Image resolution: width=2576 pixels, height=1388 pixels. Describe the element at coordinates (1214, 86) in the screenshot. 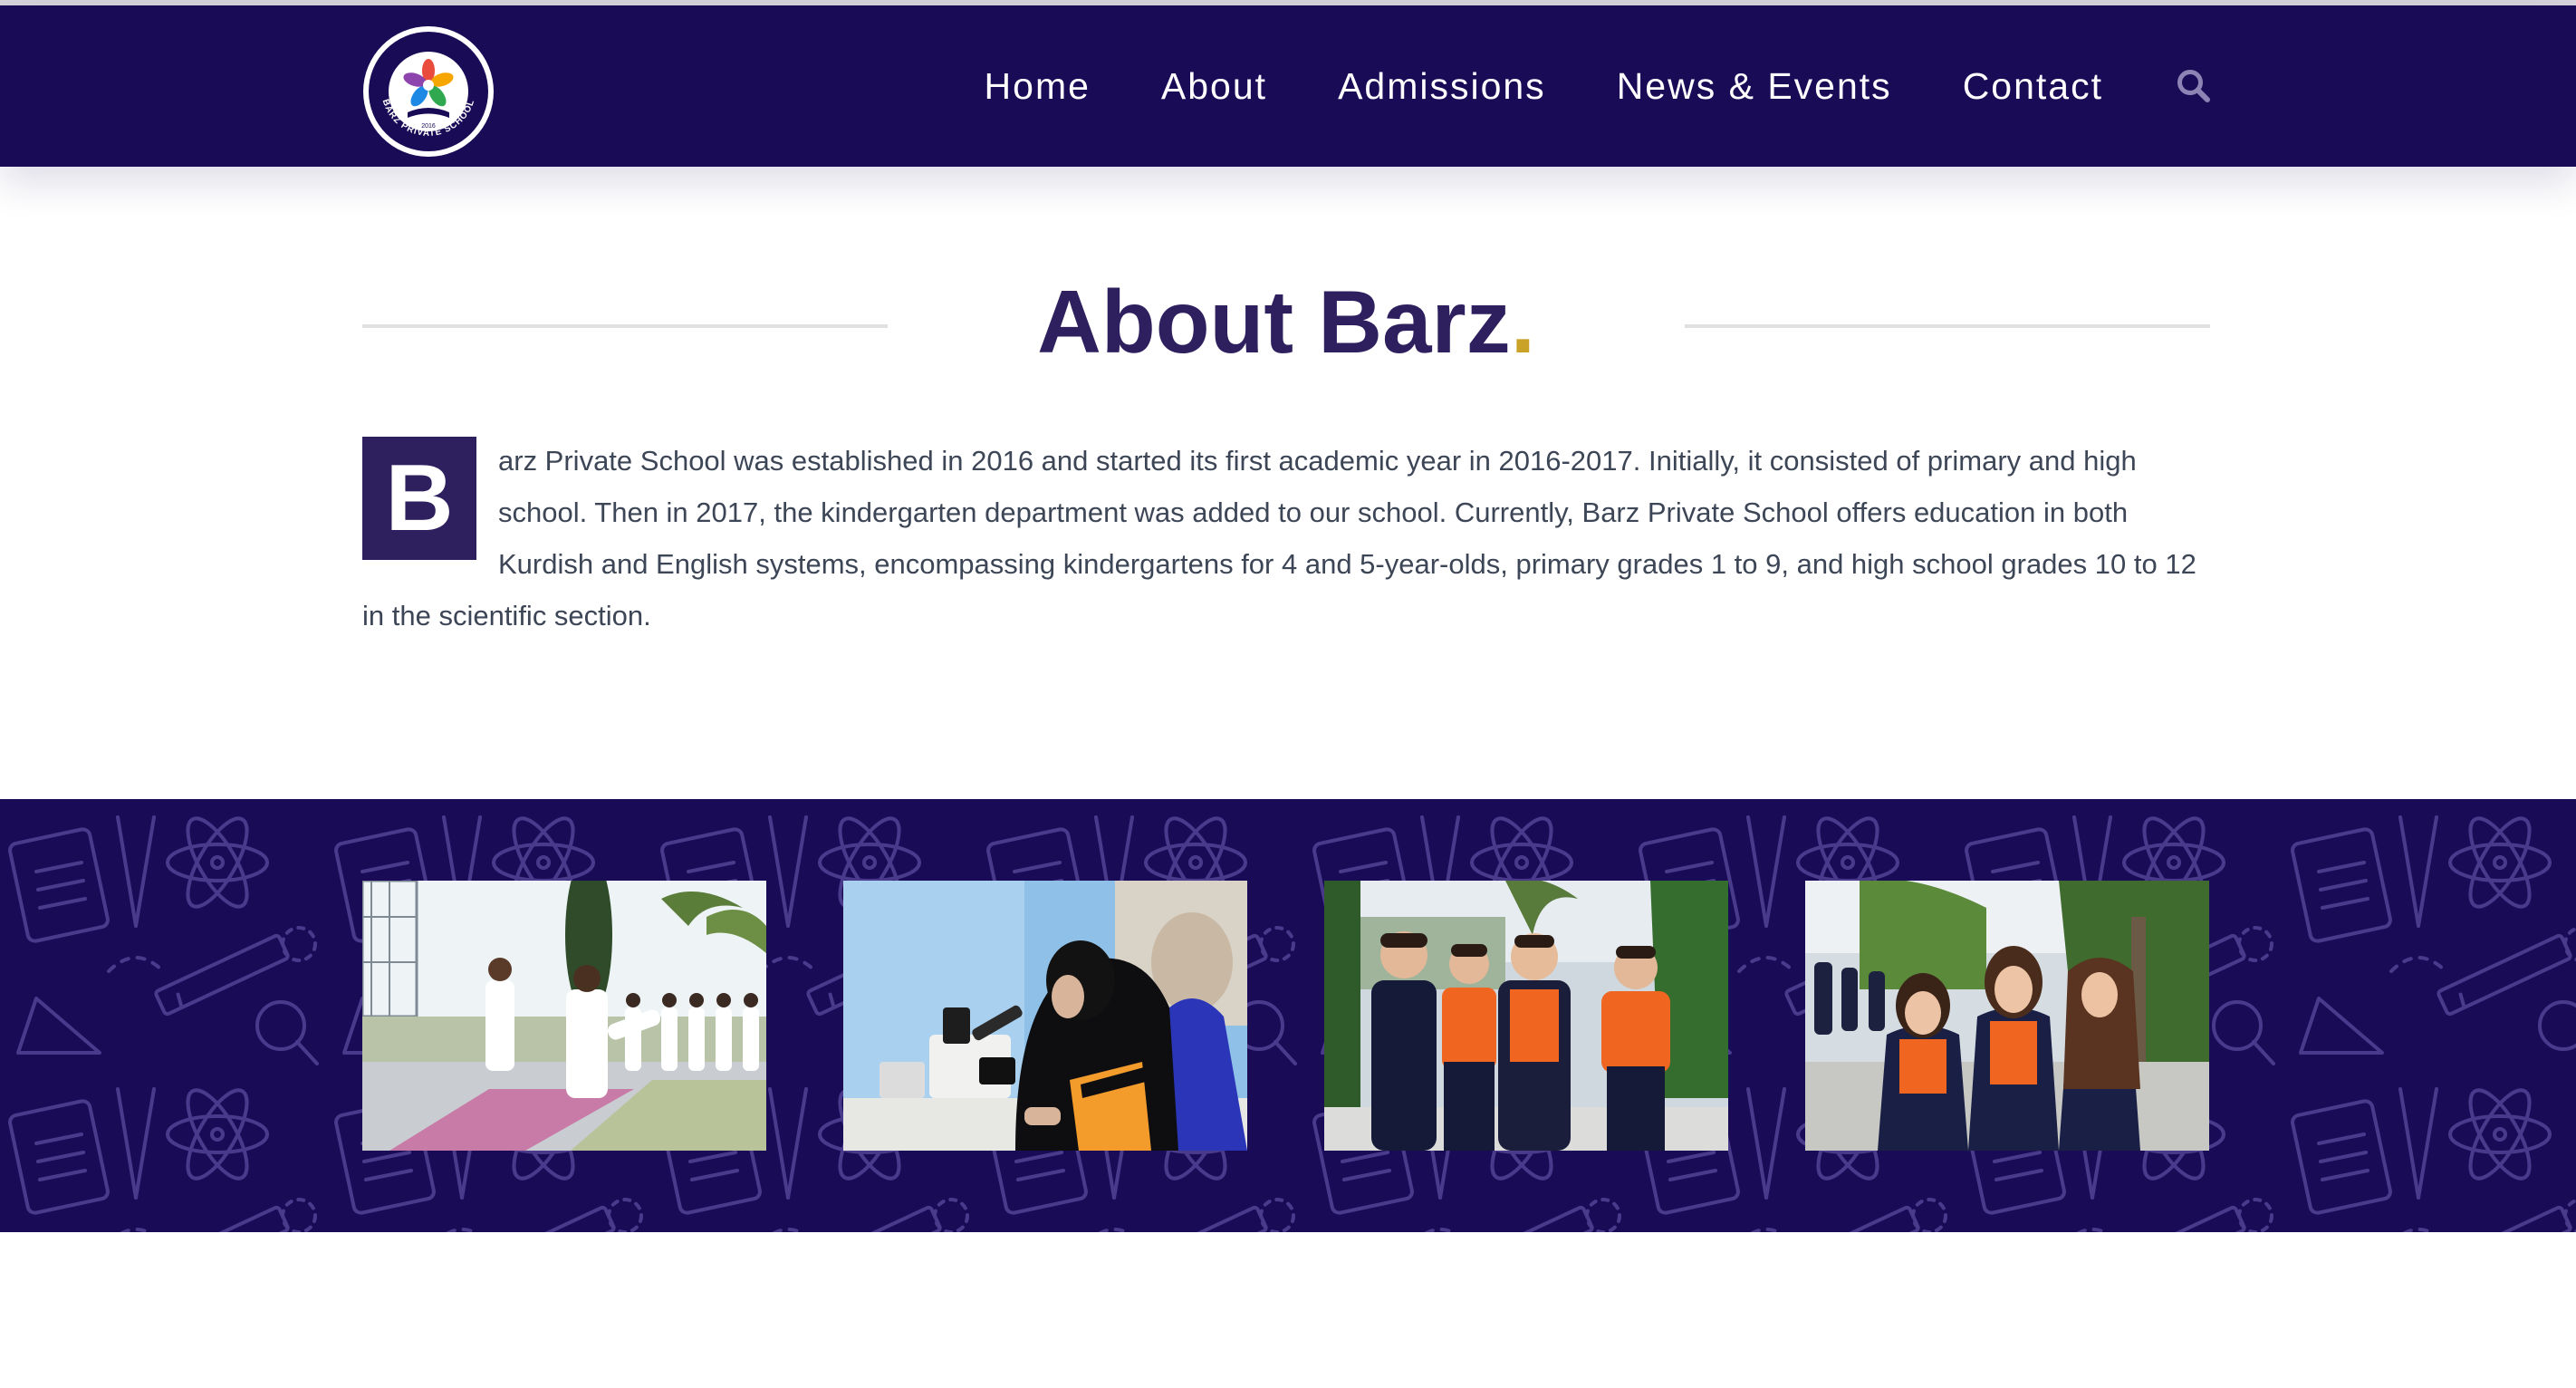

I see `nav-about: About` at that location.